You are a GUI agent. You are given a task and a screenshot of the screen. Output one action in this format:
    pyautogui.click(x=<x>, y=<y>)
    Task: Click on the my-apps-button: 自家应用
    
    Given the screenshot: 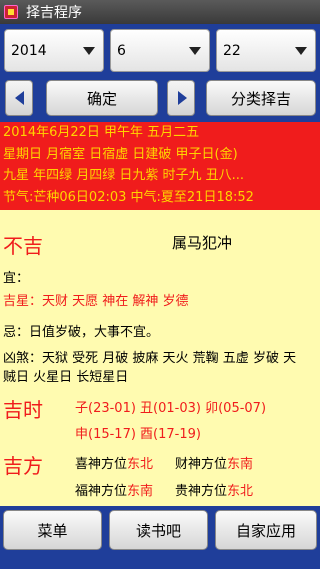 What is the action you would take?
    pyautogui.click(x=266, y=530)
    